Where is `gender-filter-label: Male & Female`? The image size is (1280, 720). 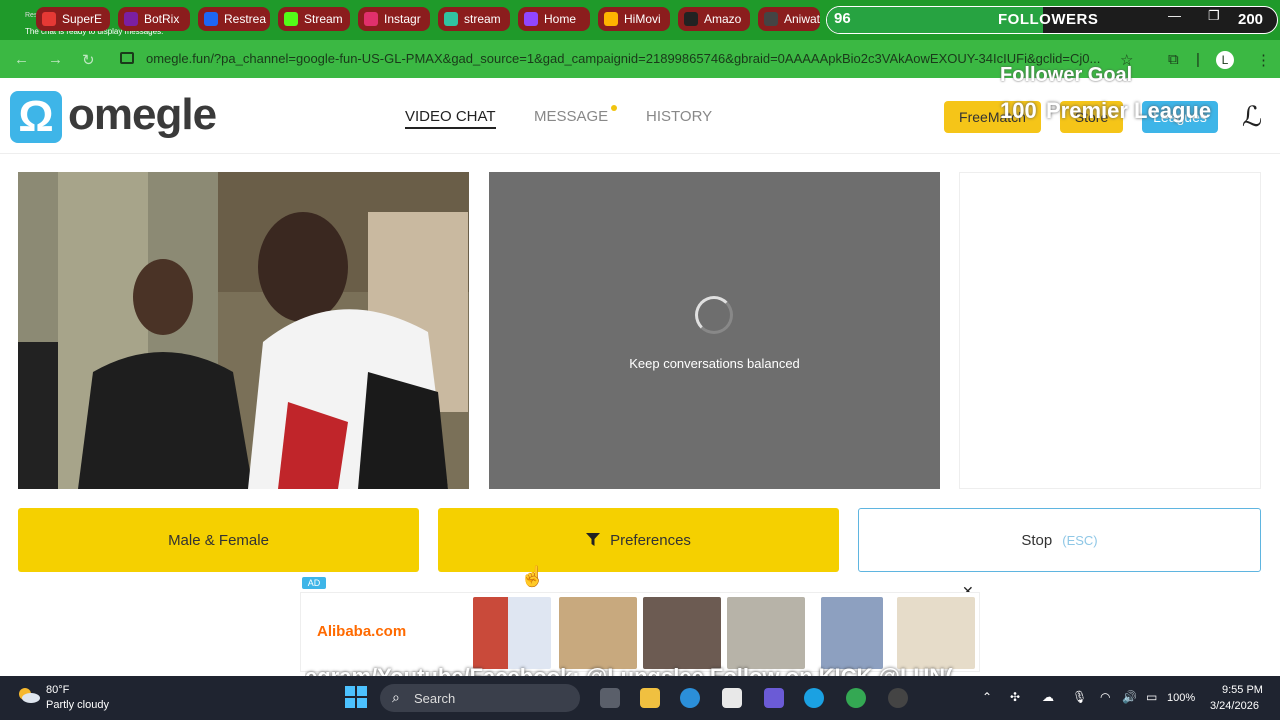
gender-filter-label: Male & Female is located at coordinates (218, 540).